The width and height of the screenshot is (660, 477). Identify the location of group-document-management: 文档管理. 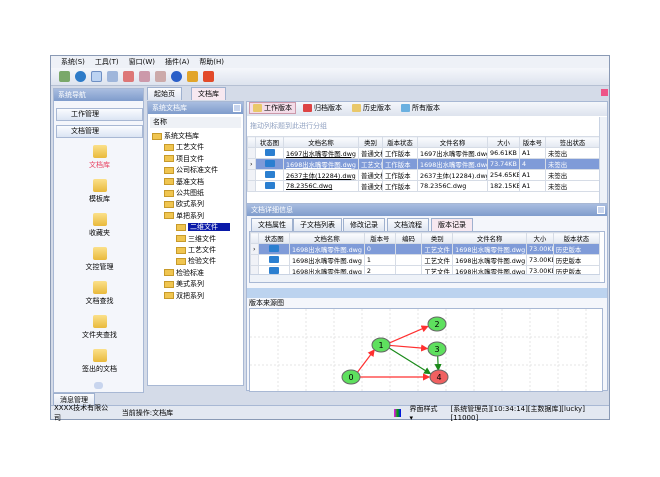
(99, 131).